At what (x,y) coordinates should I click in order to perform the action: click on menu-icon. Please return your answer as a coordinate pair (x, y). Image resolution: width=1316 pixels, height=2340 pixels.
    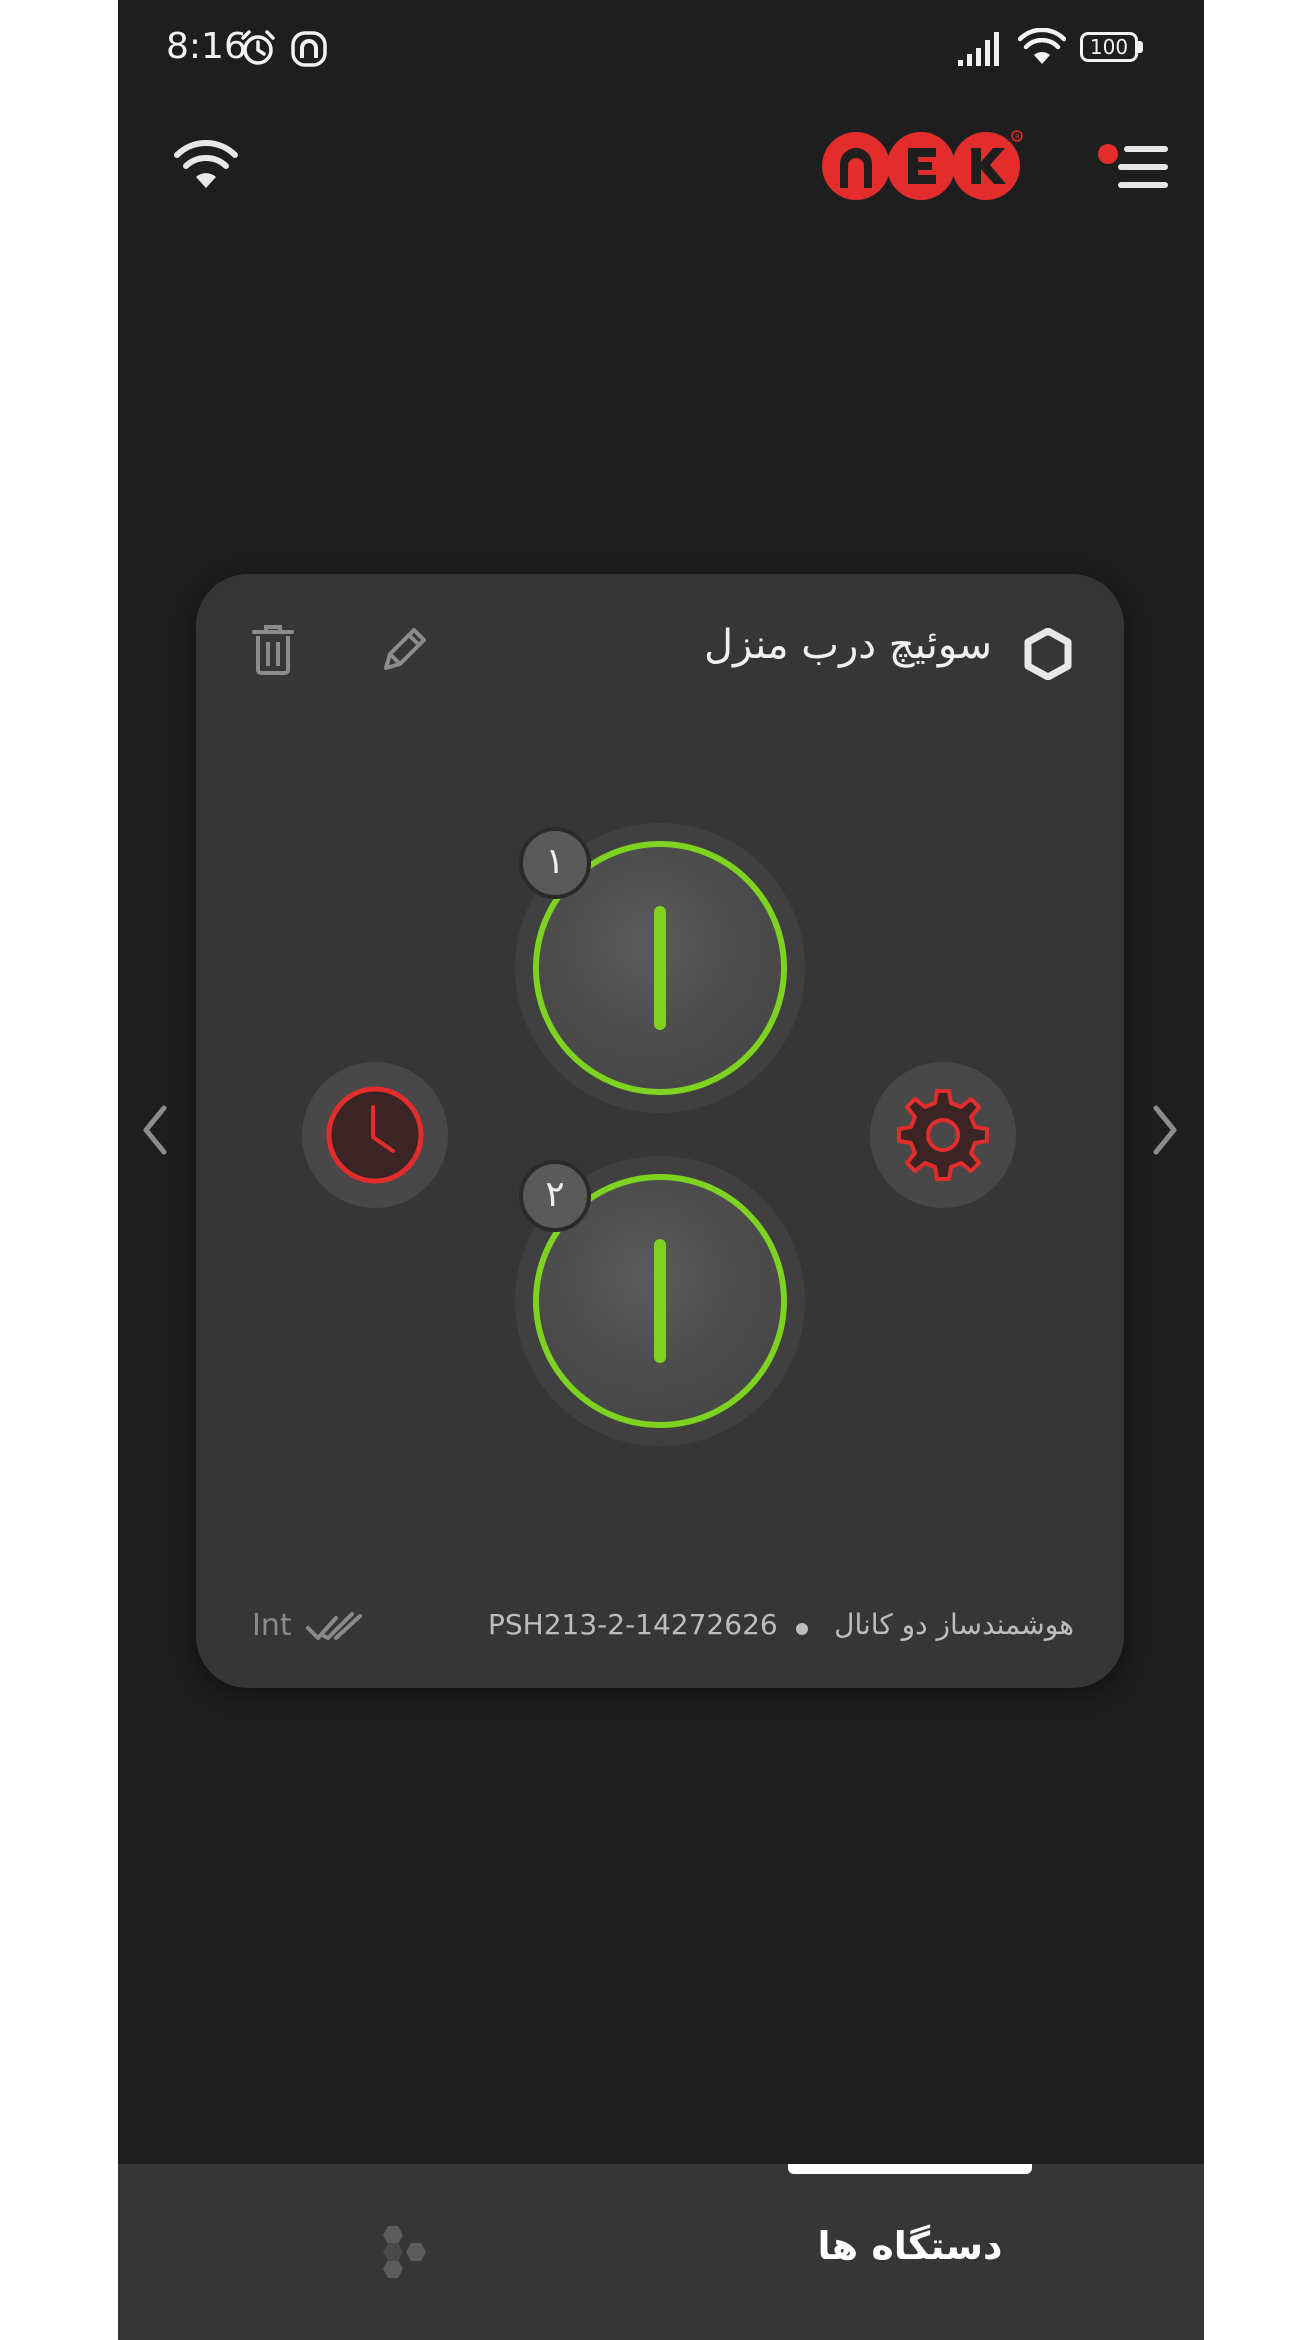
    Looking at the image, I should click on (1146, 149).